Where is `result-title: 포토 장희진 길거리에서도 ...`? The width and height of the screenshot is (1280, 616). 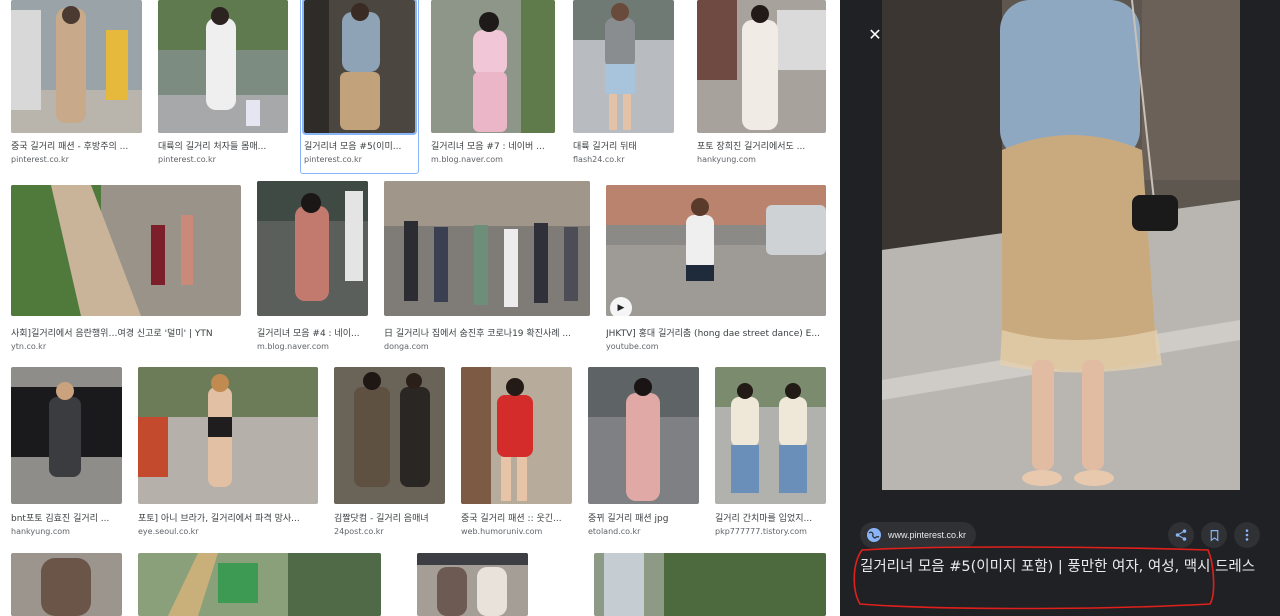 result-title: 포토 장희진 길거리에서도 ... is located at coordinates (761, 145).